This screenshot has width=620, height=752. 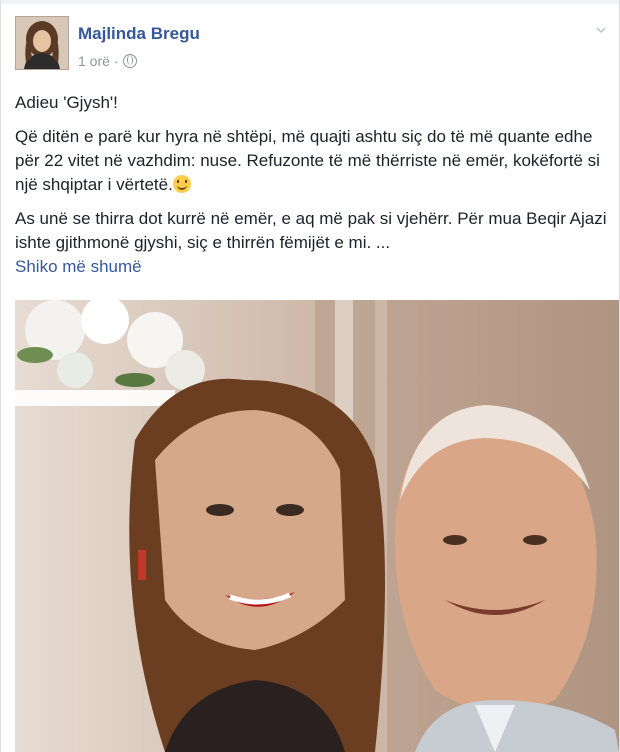 I want to click on globe-icon, so click(x=129, y=61).